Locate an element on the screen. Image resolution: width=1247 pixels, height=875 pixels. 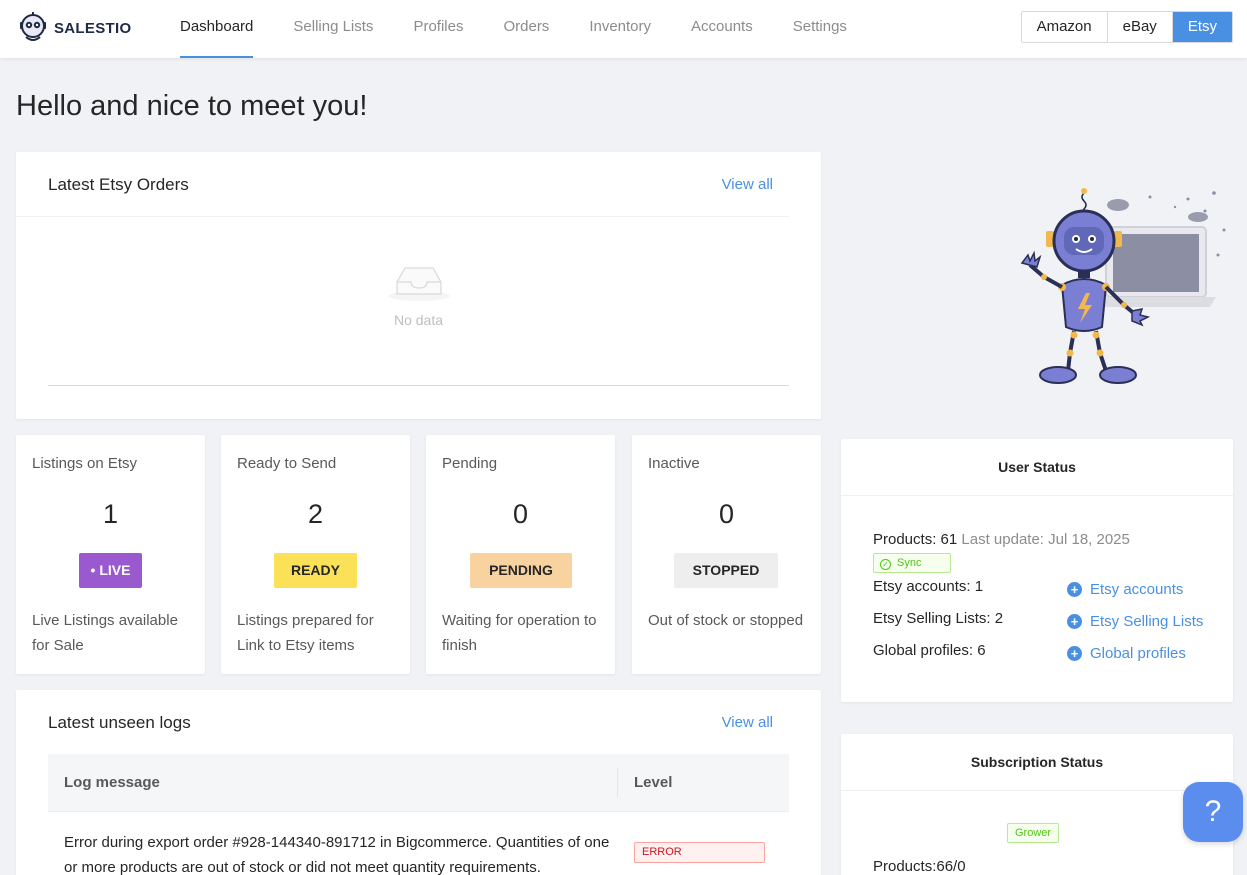
nav-accounts: Accounts is located at coordinates (722, 29).